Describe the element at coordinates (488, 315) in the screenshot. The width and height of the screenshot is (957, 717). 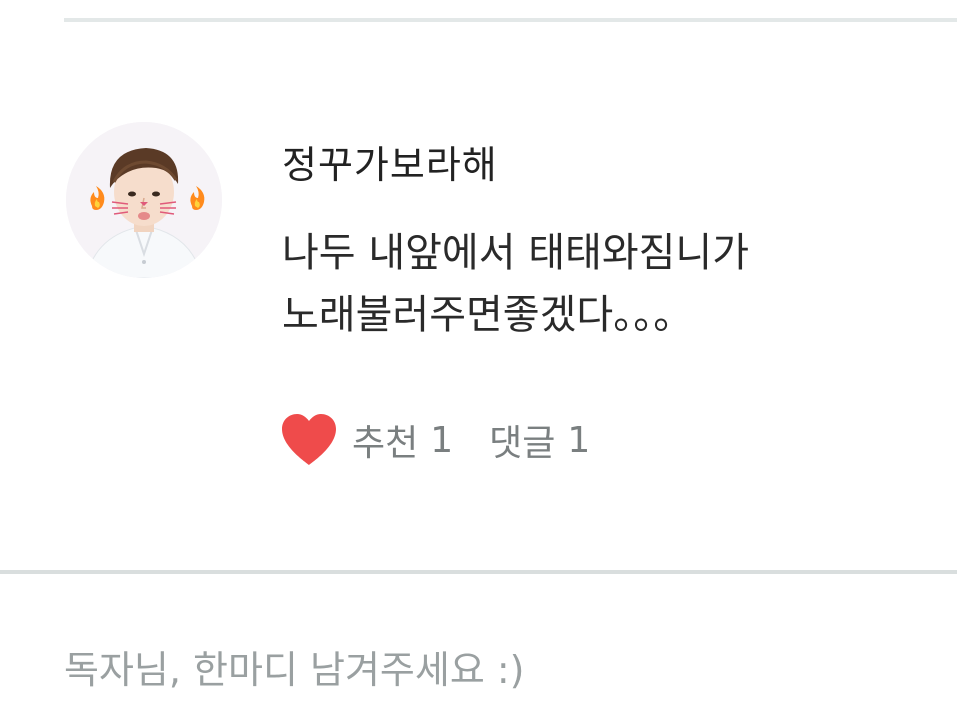
I see `comment-text-line: 노래불러주면좋겠다。。。` at that location.